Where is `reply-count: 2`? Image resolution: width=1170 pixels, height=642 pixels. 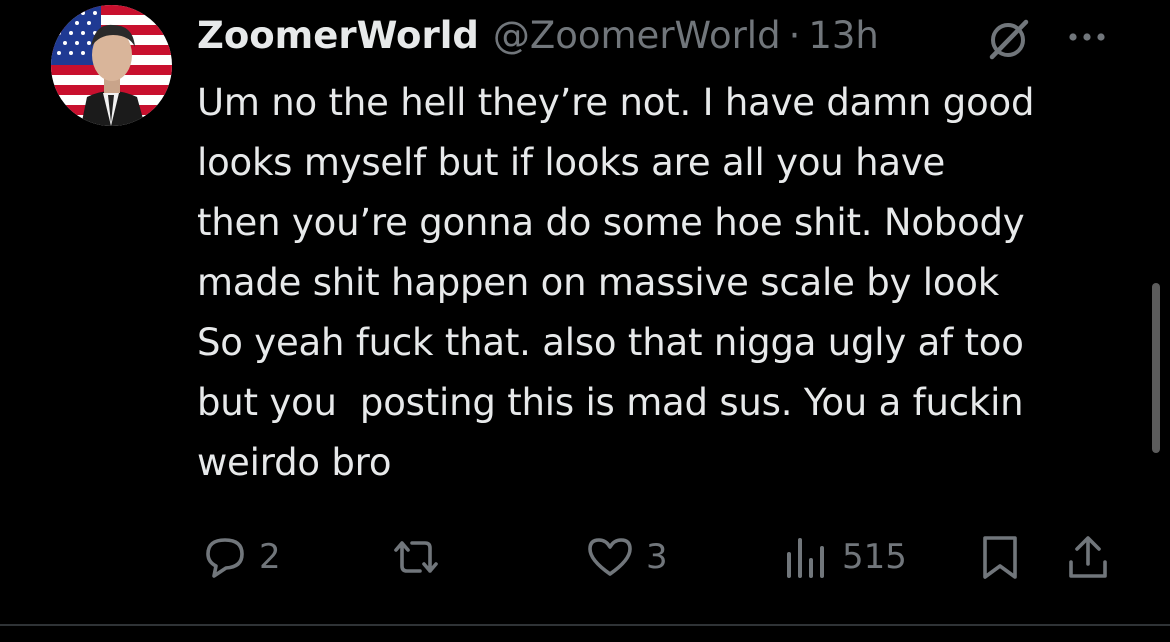 reply-count: 2 is located at coordinates (270, 557).